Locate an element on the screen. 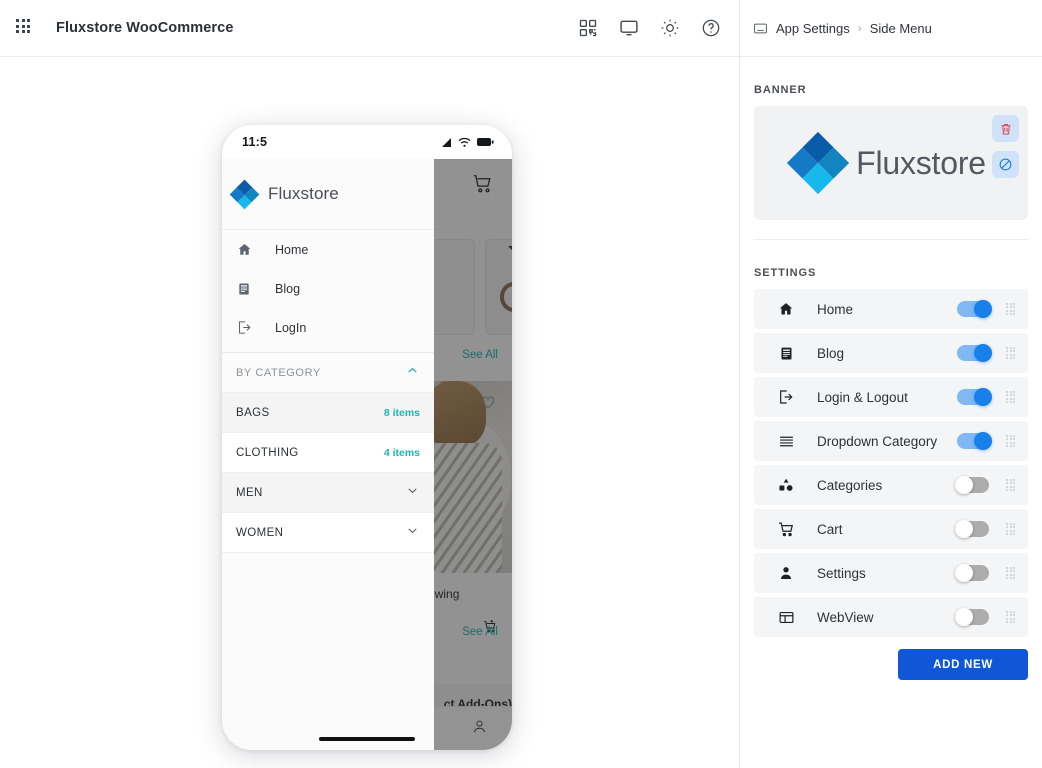 The width and height of the screenshot is (1042, 768). breadcrumb: App Settings › Side Menu is located at coordinates (891, 28).